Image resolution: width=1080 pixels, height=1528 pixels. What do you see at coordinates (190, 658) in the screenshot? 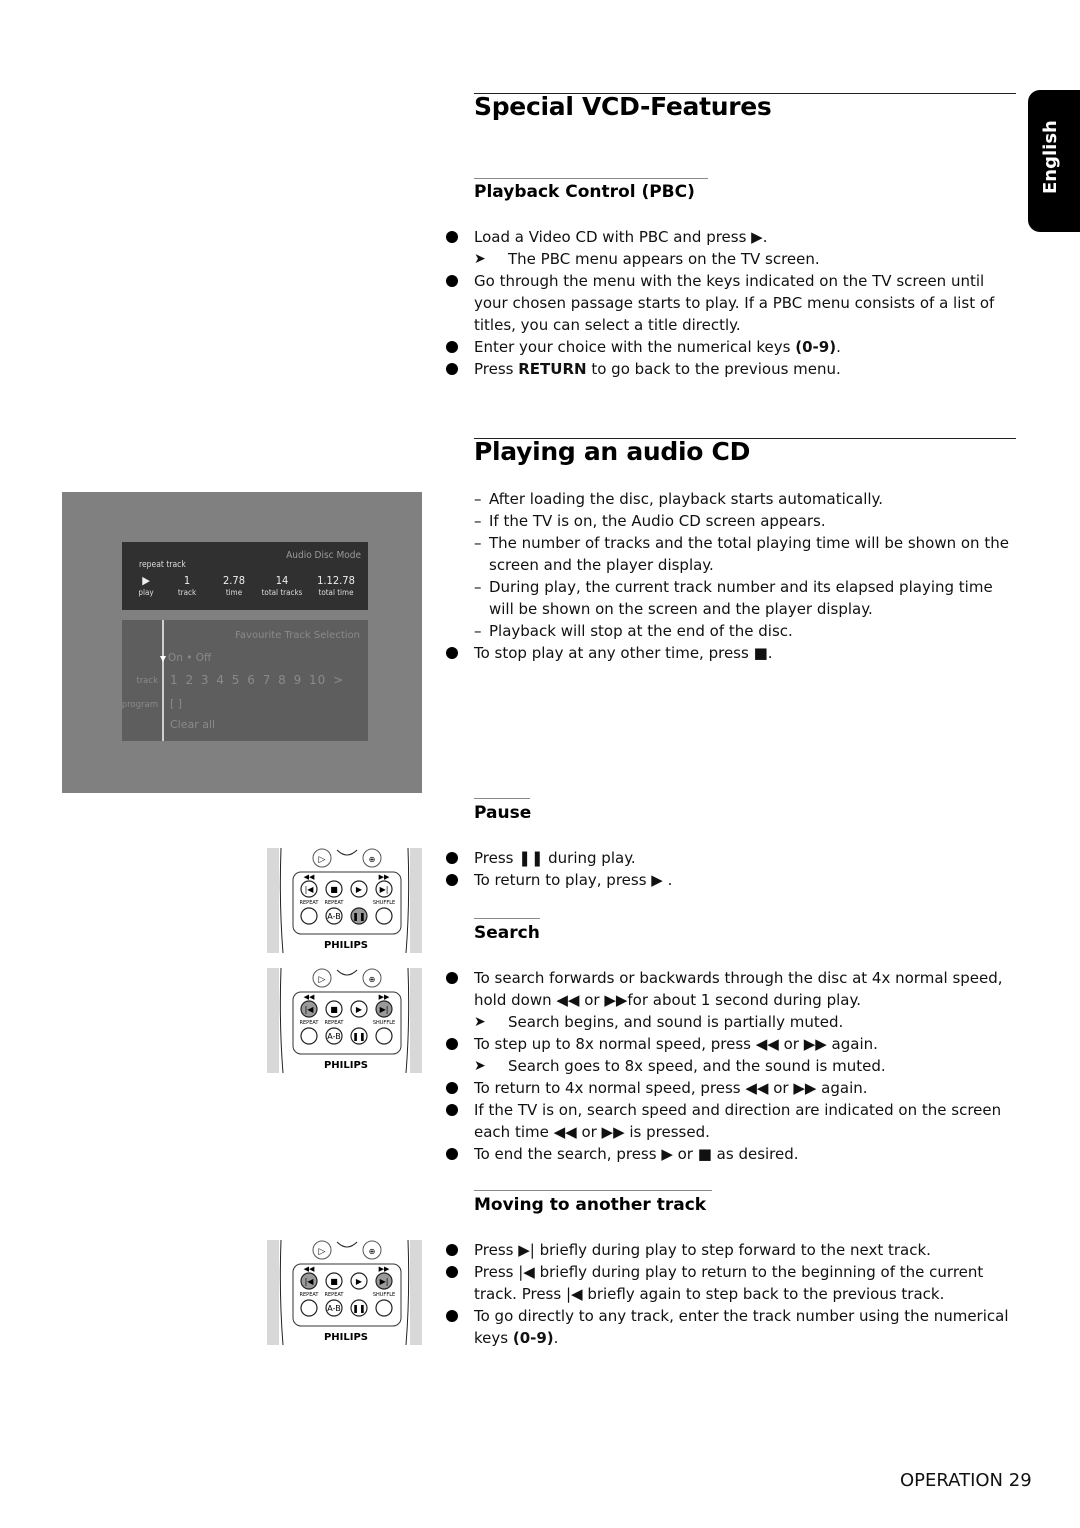
I see `on-off-toggle: On • Off` at bounding box center [190, 658].